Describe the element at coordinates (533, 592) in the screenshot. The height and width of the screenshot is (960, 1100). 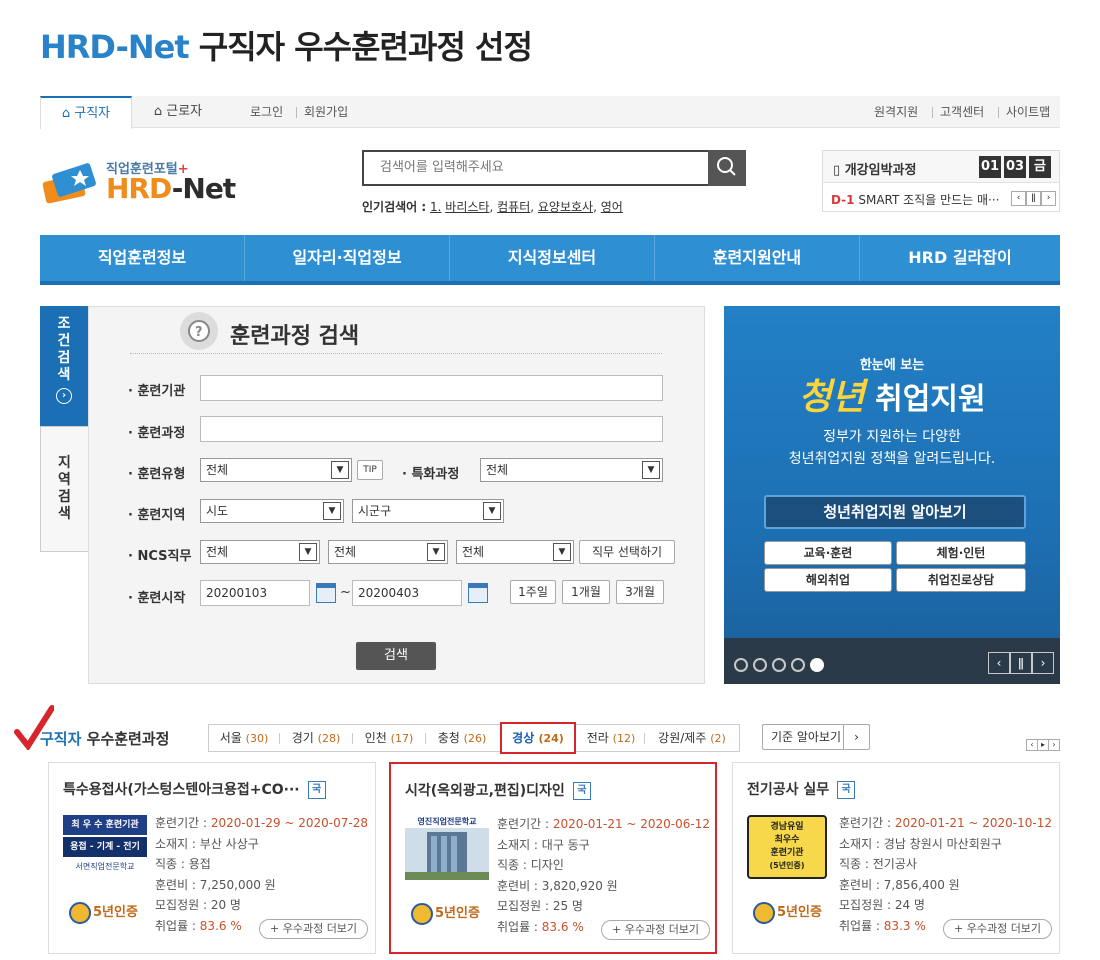
I see `period-1week-button: 1주일` at that location.